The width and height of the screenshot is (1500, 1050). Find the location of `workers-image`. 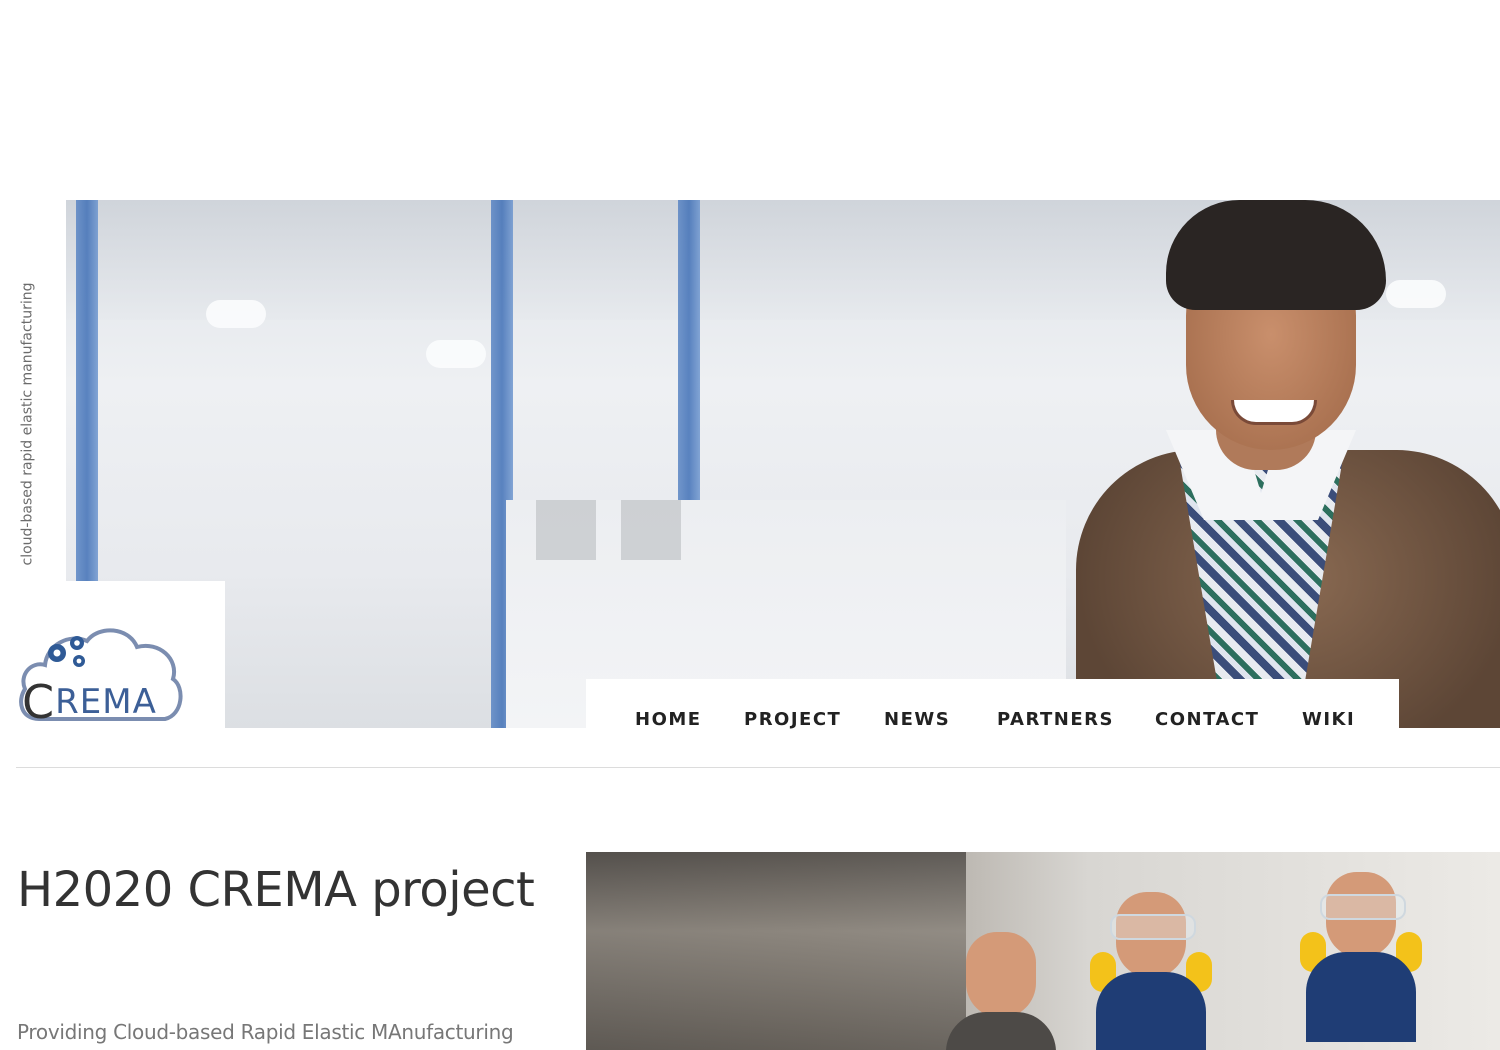

workers-image is located at coordinates (1043, 951).